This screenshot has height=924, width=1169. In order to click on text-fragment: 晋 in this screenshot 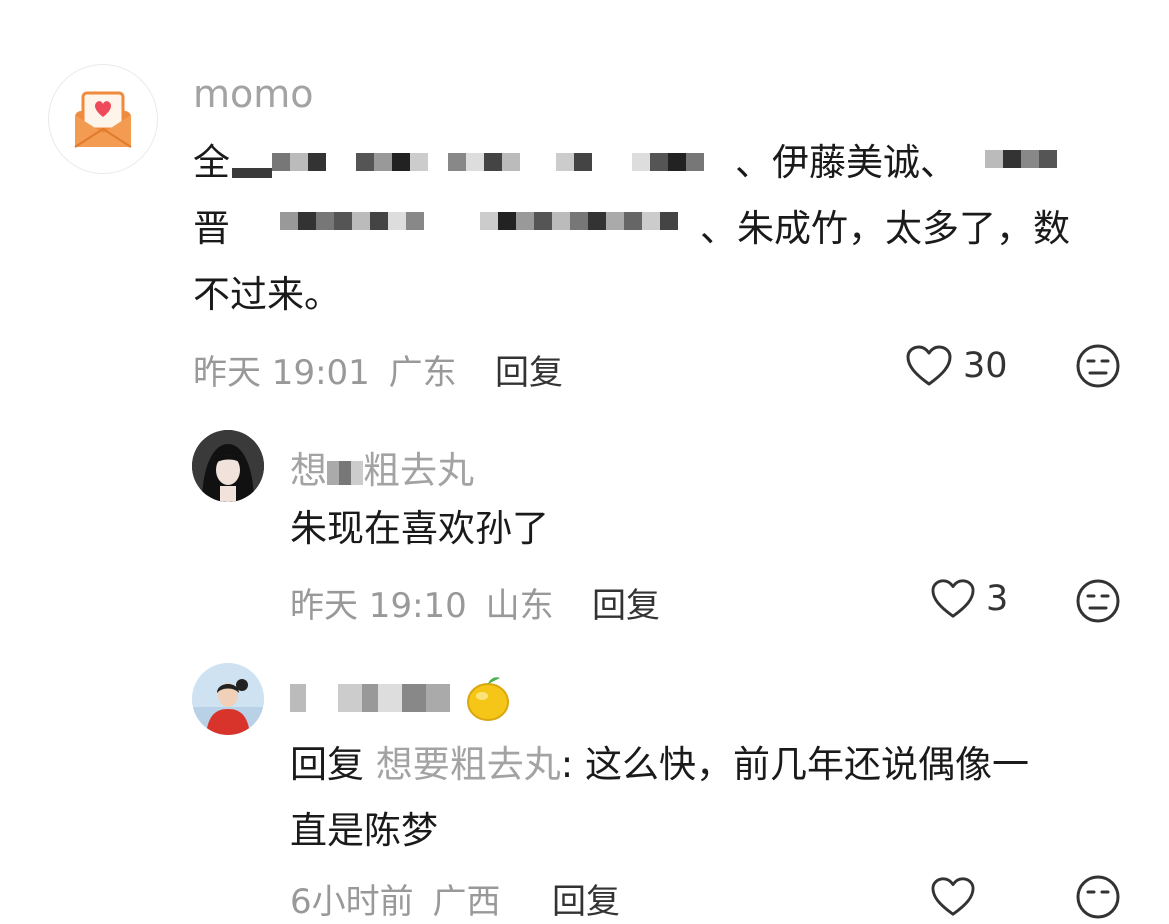, I will do `click(211, 228)`.